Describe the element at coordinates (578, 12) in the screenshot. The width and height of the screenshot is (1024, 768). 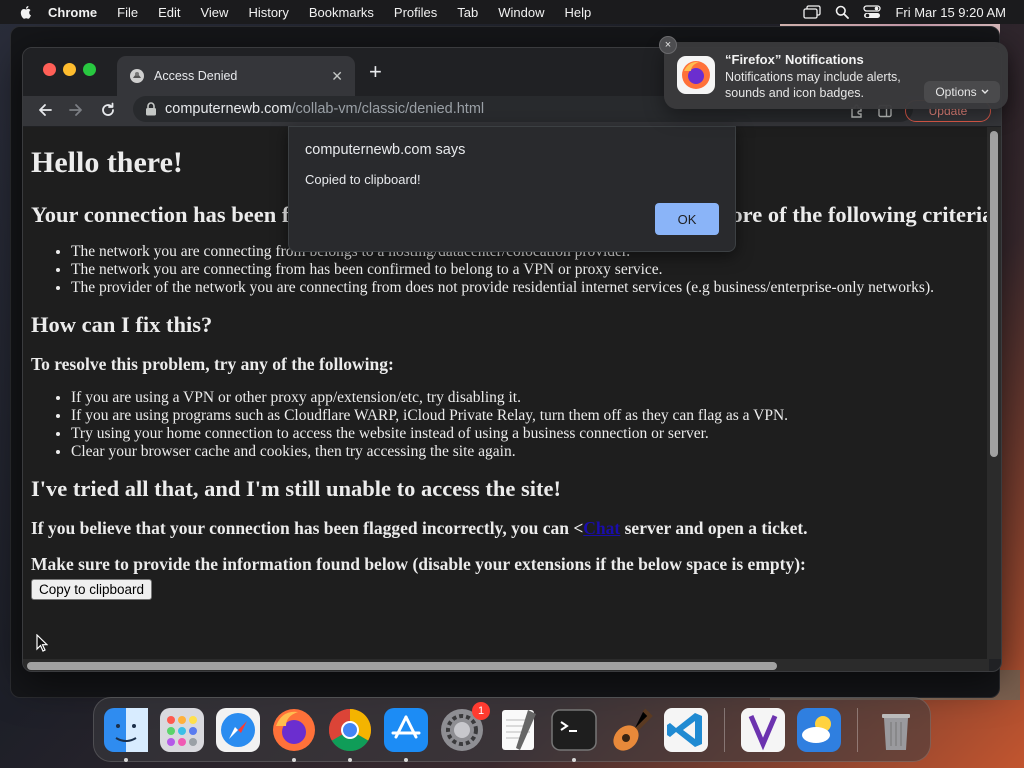
I see `menu-help: Help` at that location.